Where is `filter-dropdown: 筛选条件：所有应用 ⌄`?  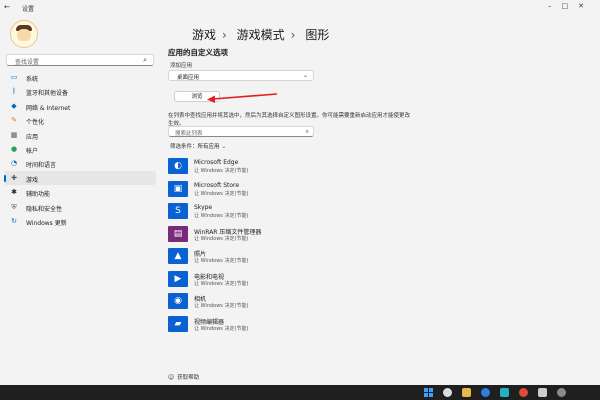
filter-dropdown: 筛选条件：所有应用 ⌄ is located at coordinates (198, 146).